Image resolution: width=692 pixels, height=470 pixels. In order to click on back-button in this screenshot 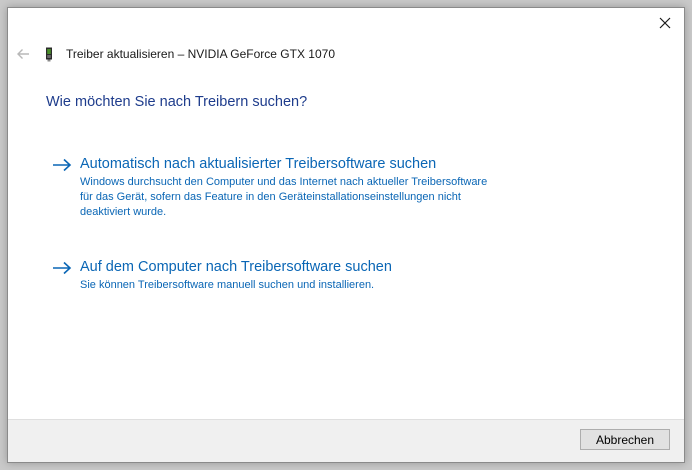, I will do `click(23, 54)`.